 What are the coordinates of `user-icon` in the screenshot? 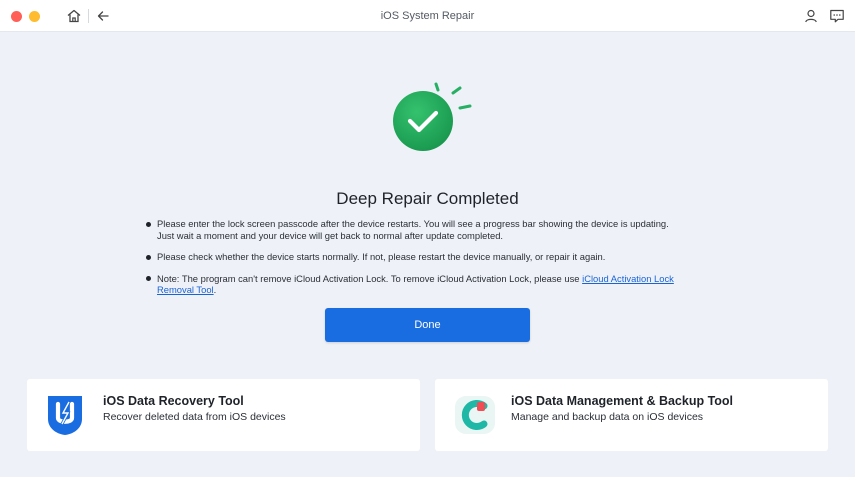 It's located at (811, 16).